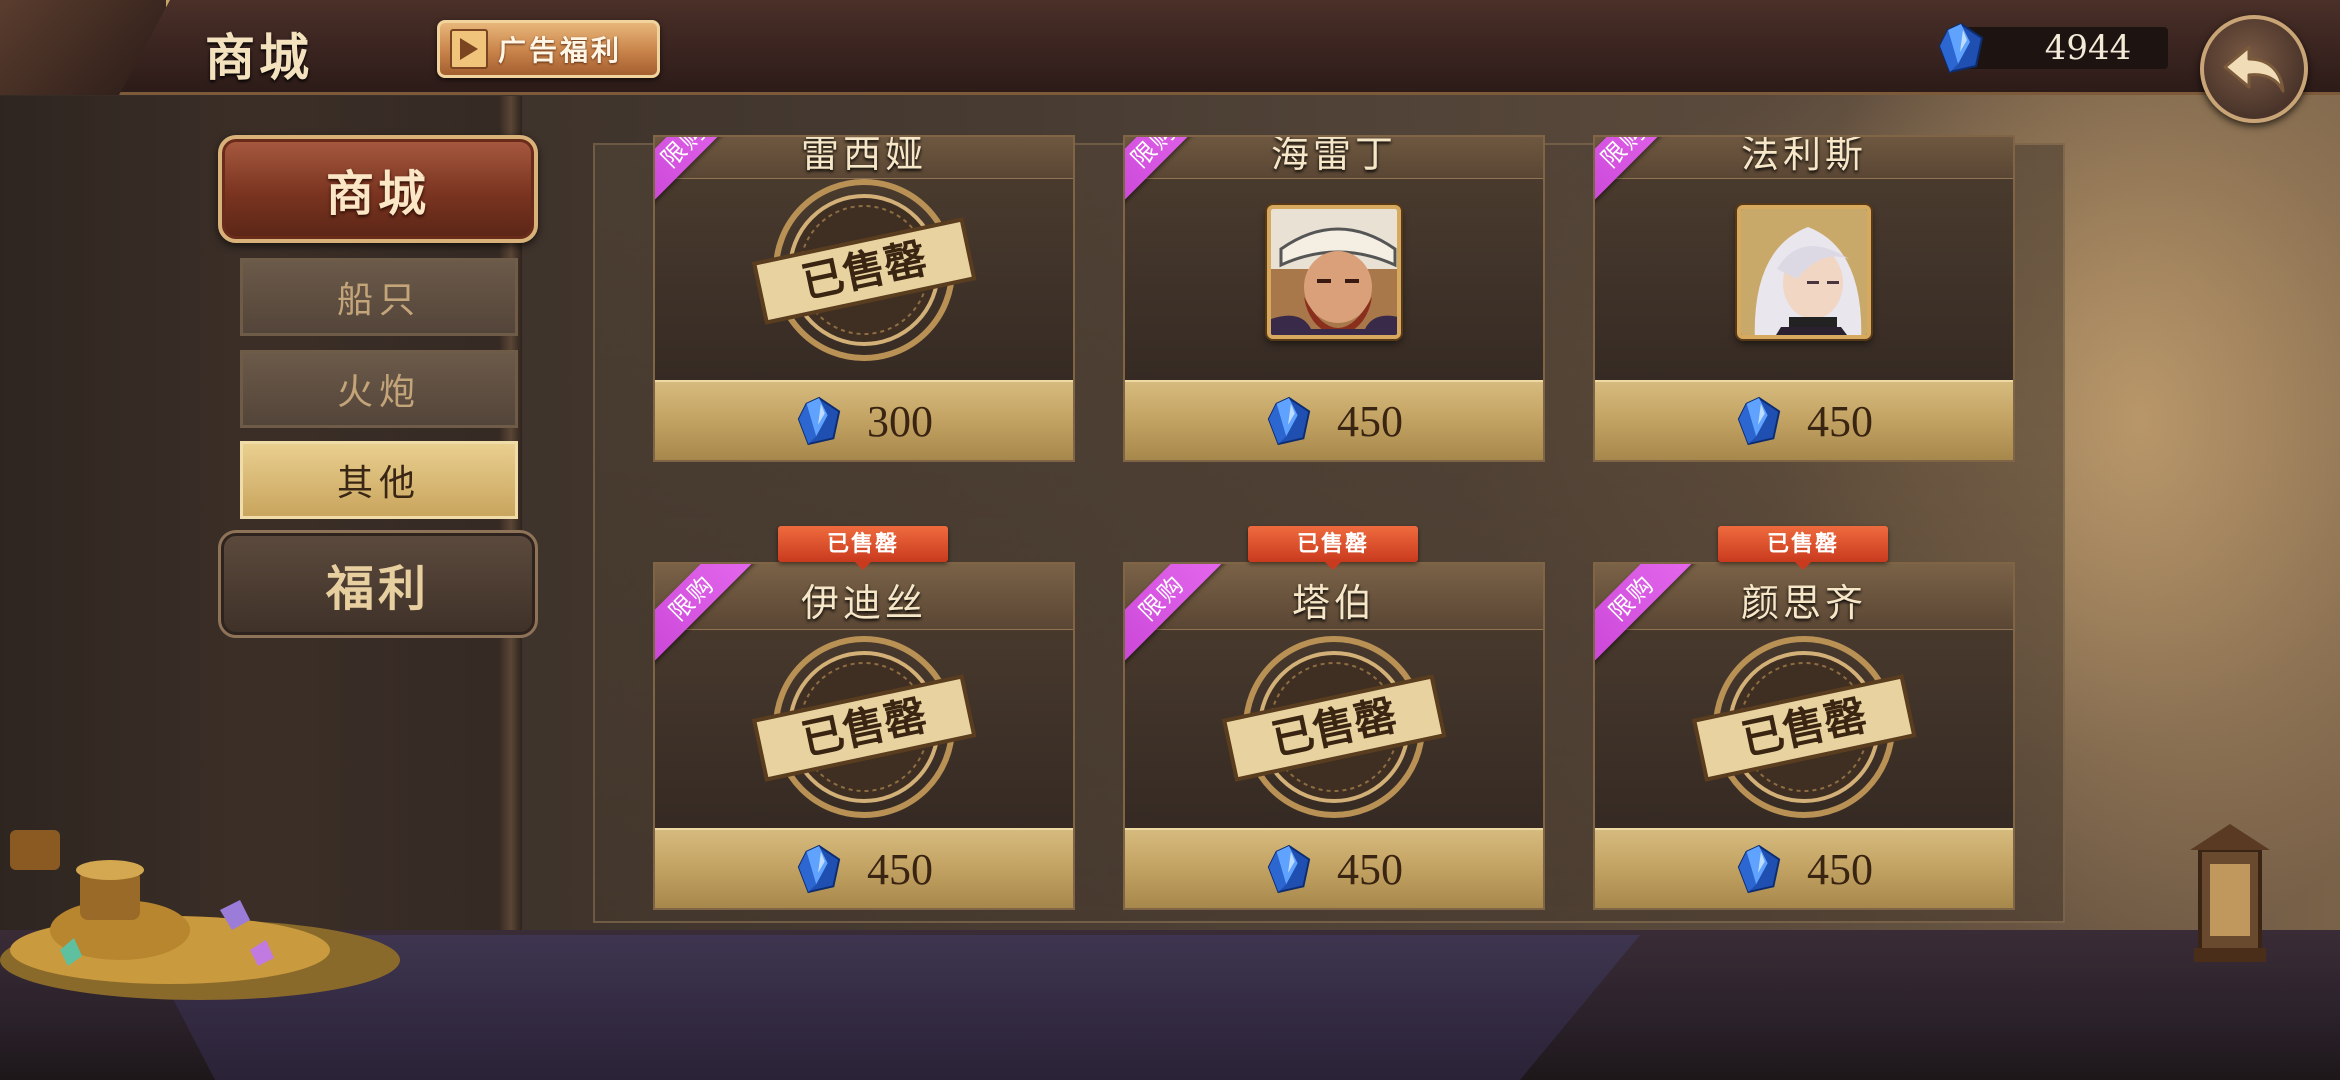  Describe the element at coordinates (378, 189) in the screenshot. I see `tab-shop: 商城` at that location.